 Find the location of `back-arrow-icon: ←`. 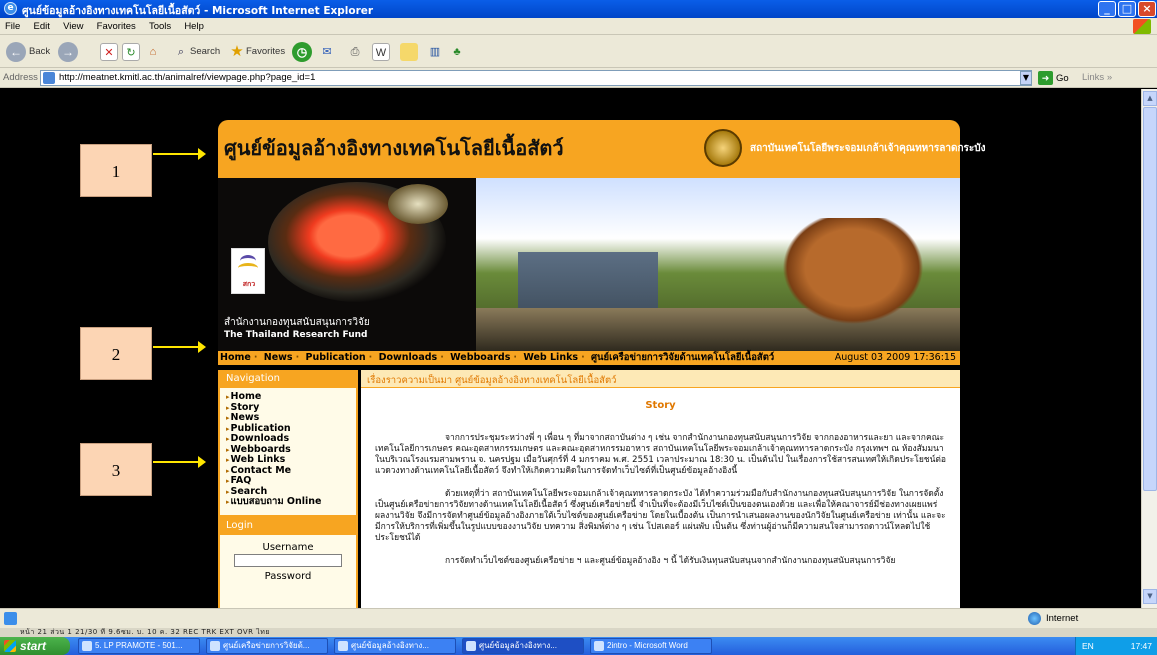

back-arrow-icon: ← is located at coordinates (16, 51).